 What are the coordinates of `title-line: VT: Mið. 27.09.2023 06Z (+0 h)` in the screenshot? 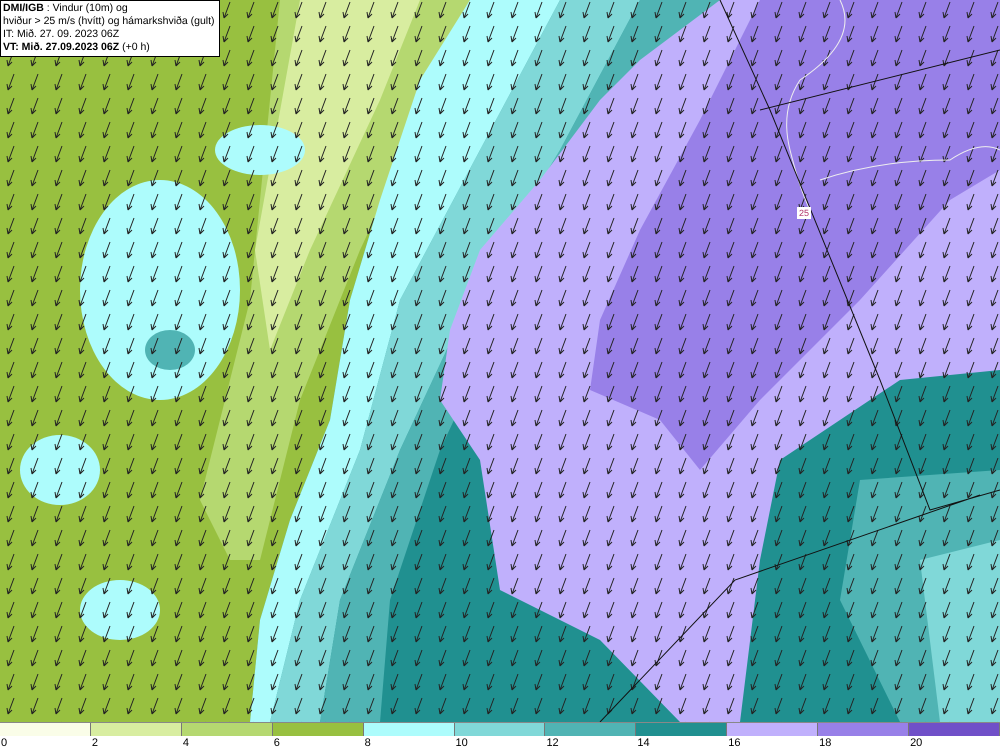 It's located at (77, 47).